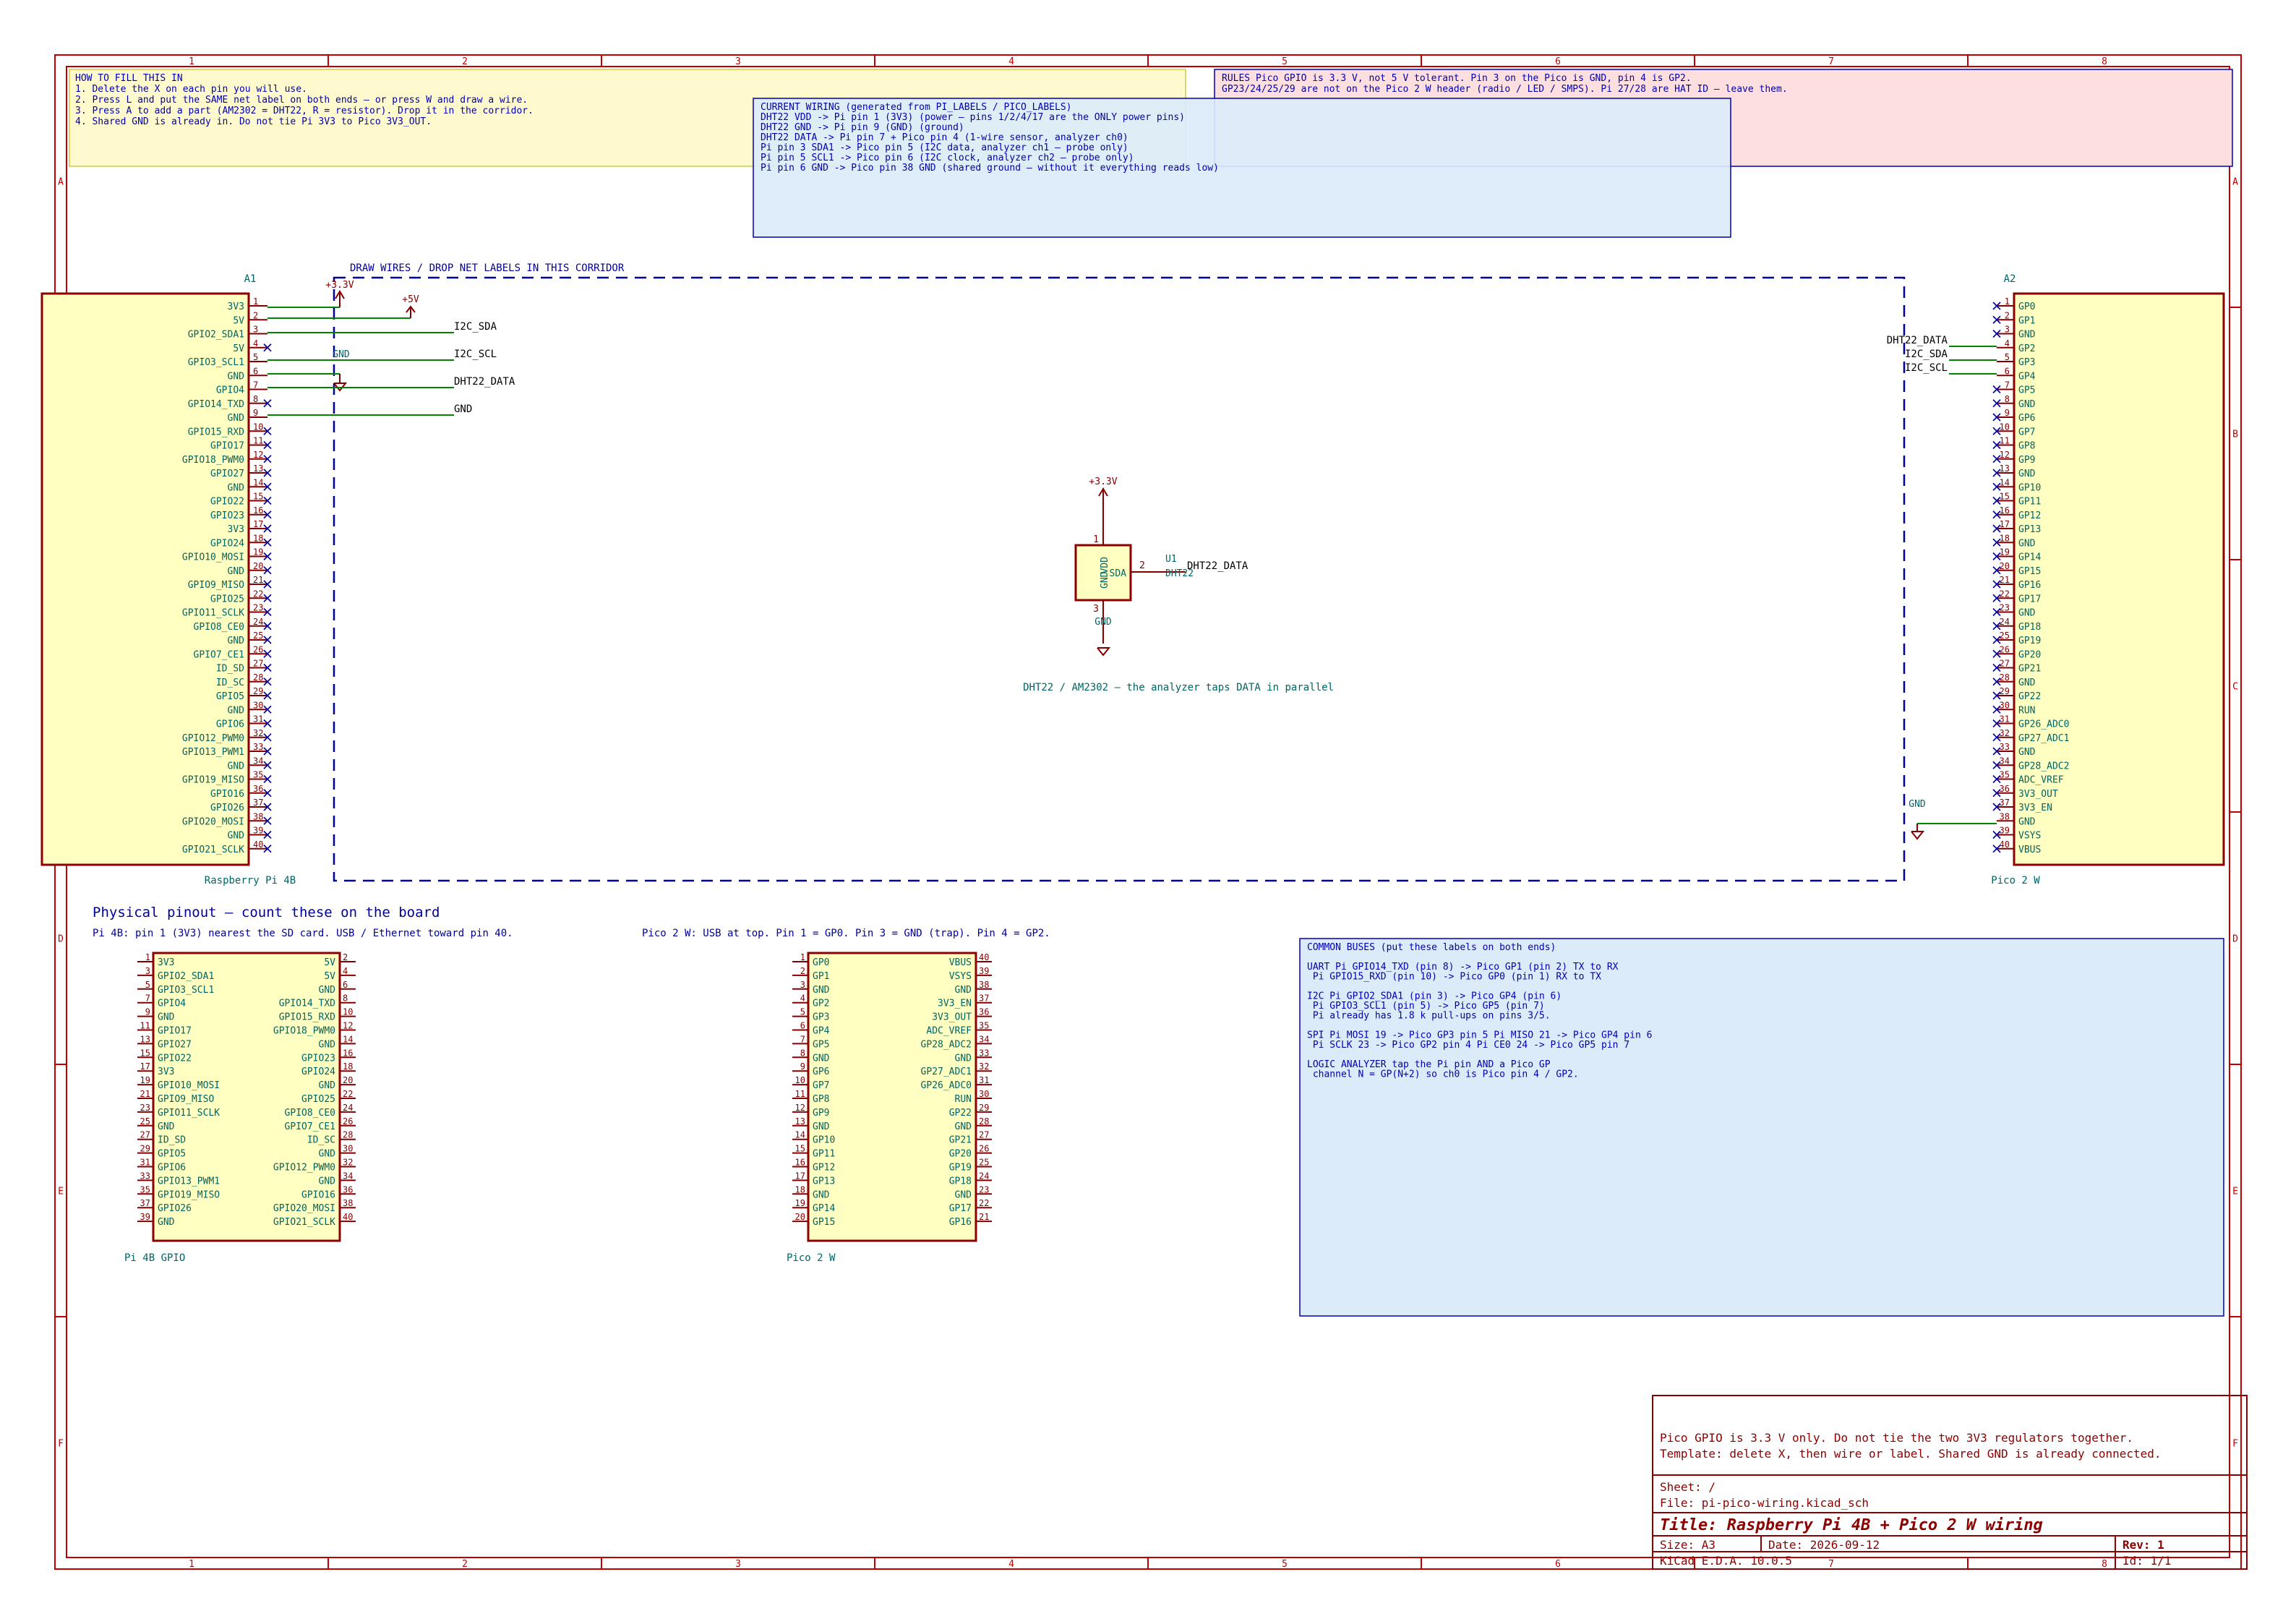 This screenshot has width=2296, height=1624. What do you see at coordinates (963, 991) in the screenshot?
I see `pinout-pico-right-name-38: GND` at bounding box center [963, 991].